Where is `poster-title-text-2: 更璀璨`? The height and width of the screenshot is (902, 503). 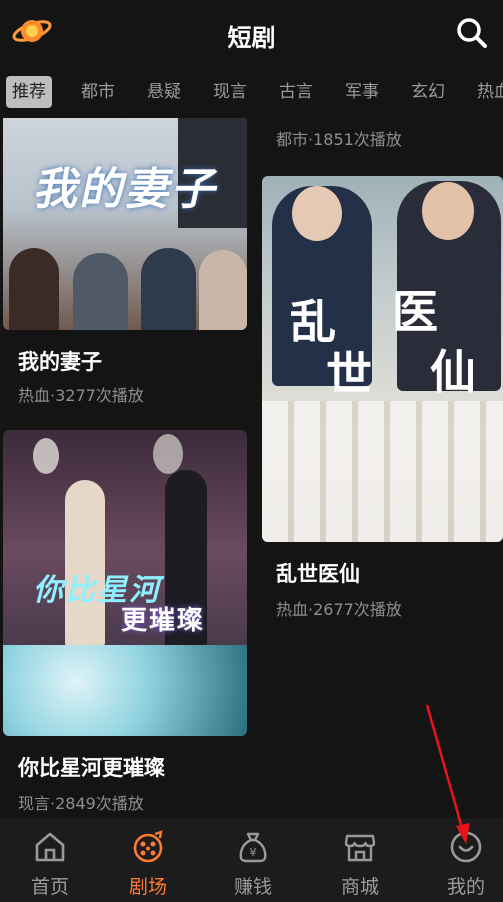
poster-title-text-2: 更璀璨 is located at coordinates (163, 621).